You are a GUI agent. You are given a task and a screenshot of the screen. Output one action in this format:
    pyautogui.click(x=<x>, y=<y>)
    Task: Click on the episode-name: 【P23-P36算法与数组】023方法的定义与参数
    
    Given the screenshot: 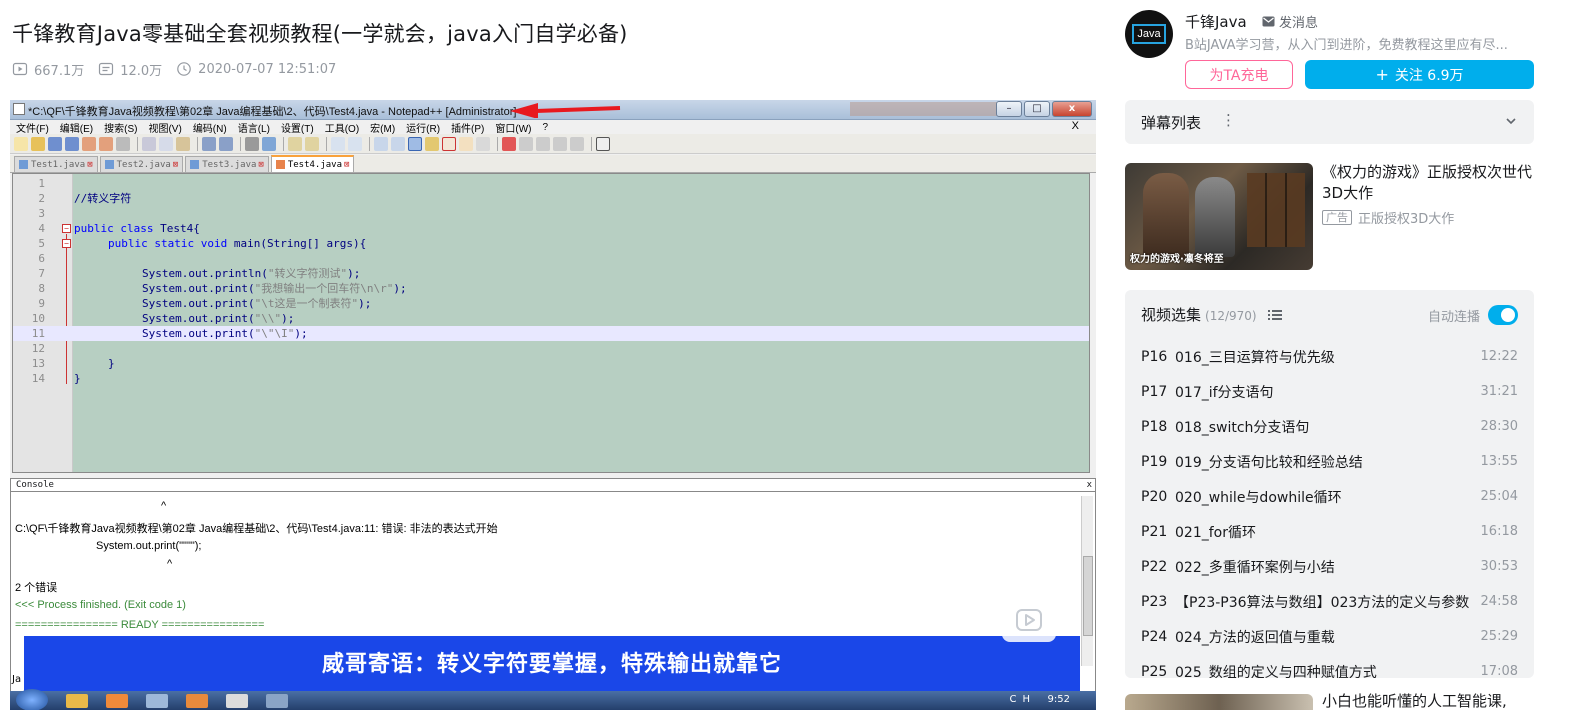 What is the action you would take?
    pyautogui.click(x=1322, y=602)
    